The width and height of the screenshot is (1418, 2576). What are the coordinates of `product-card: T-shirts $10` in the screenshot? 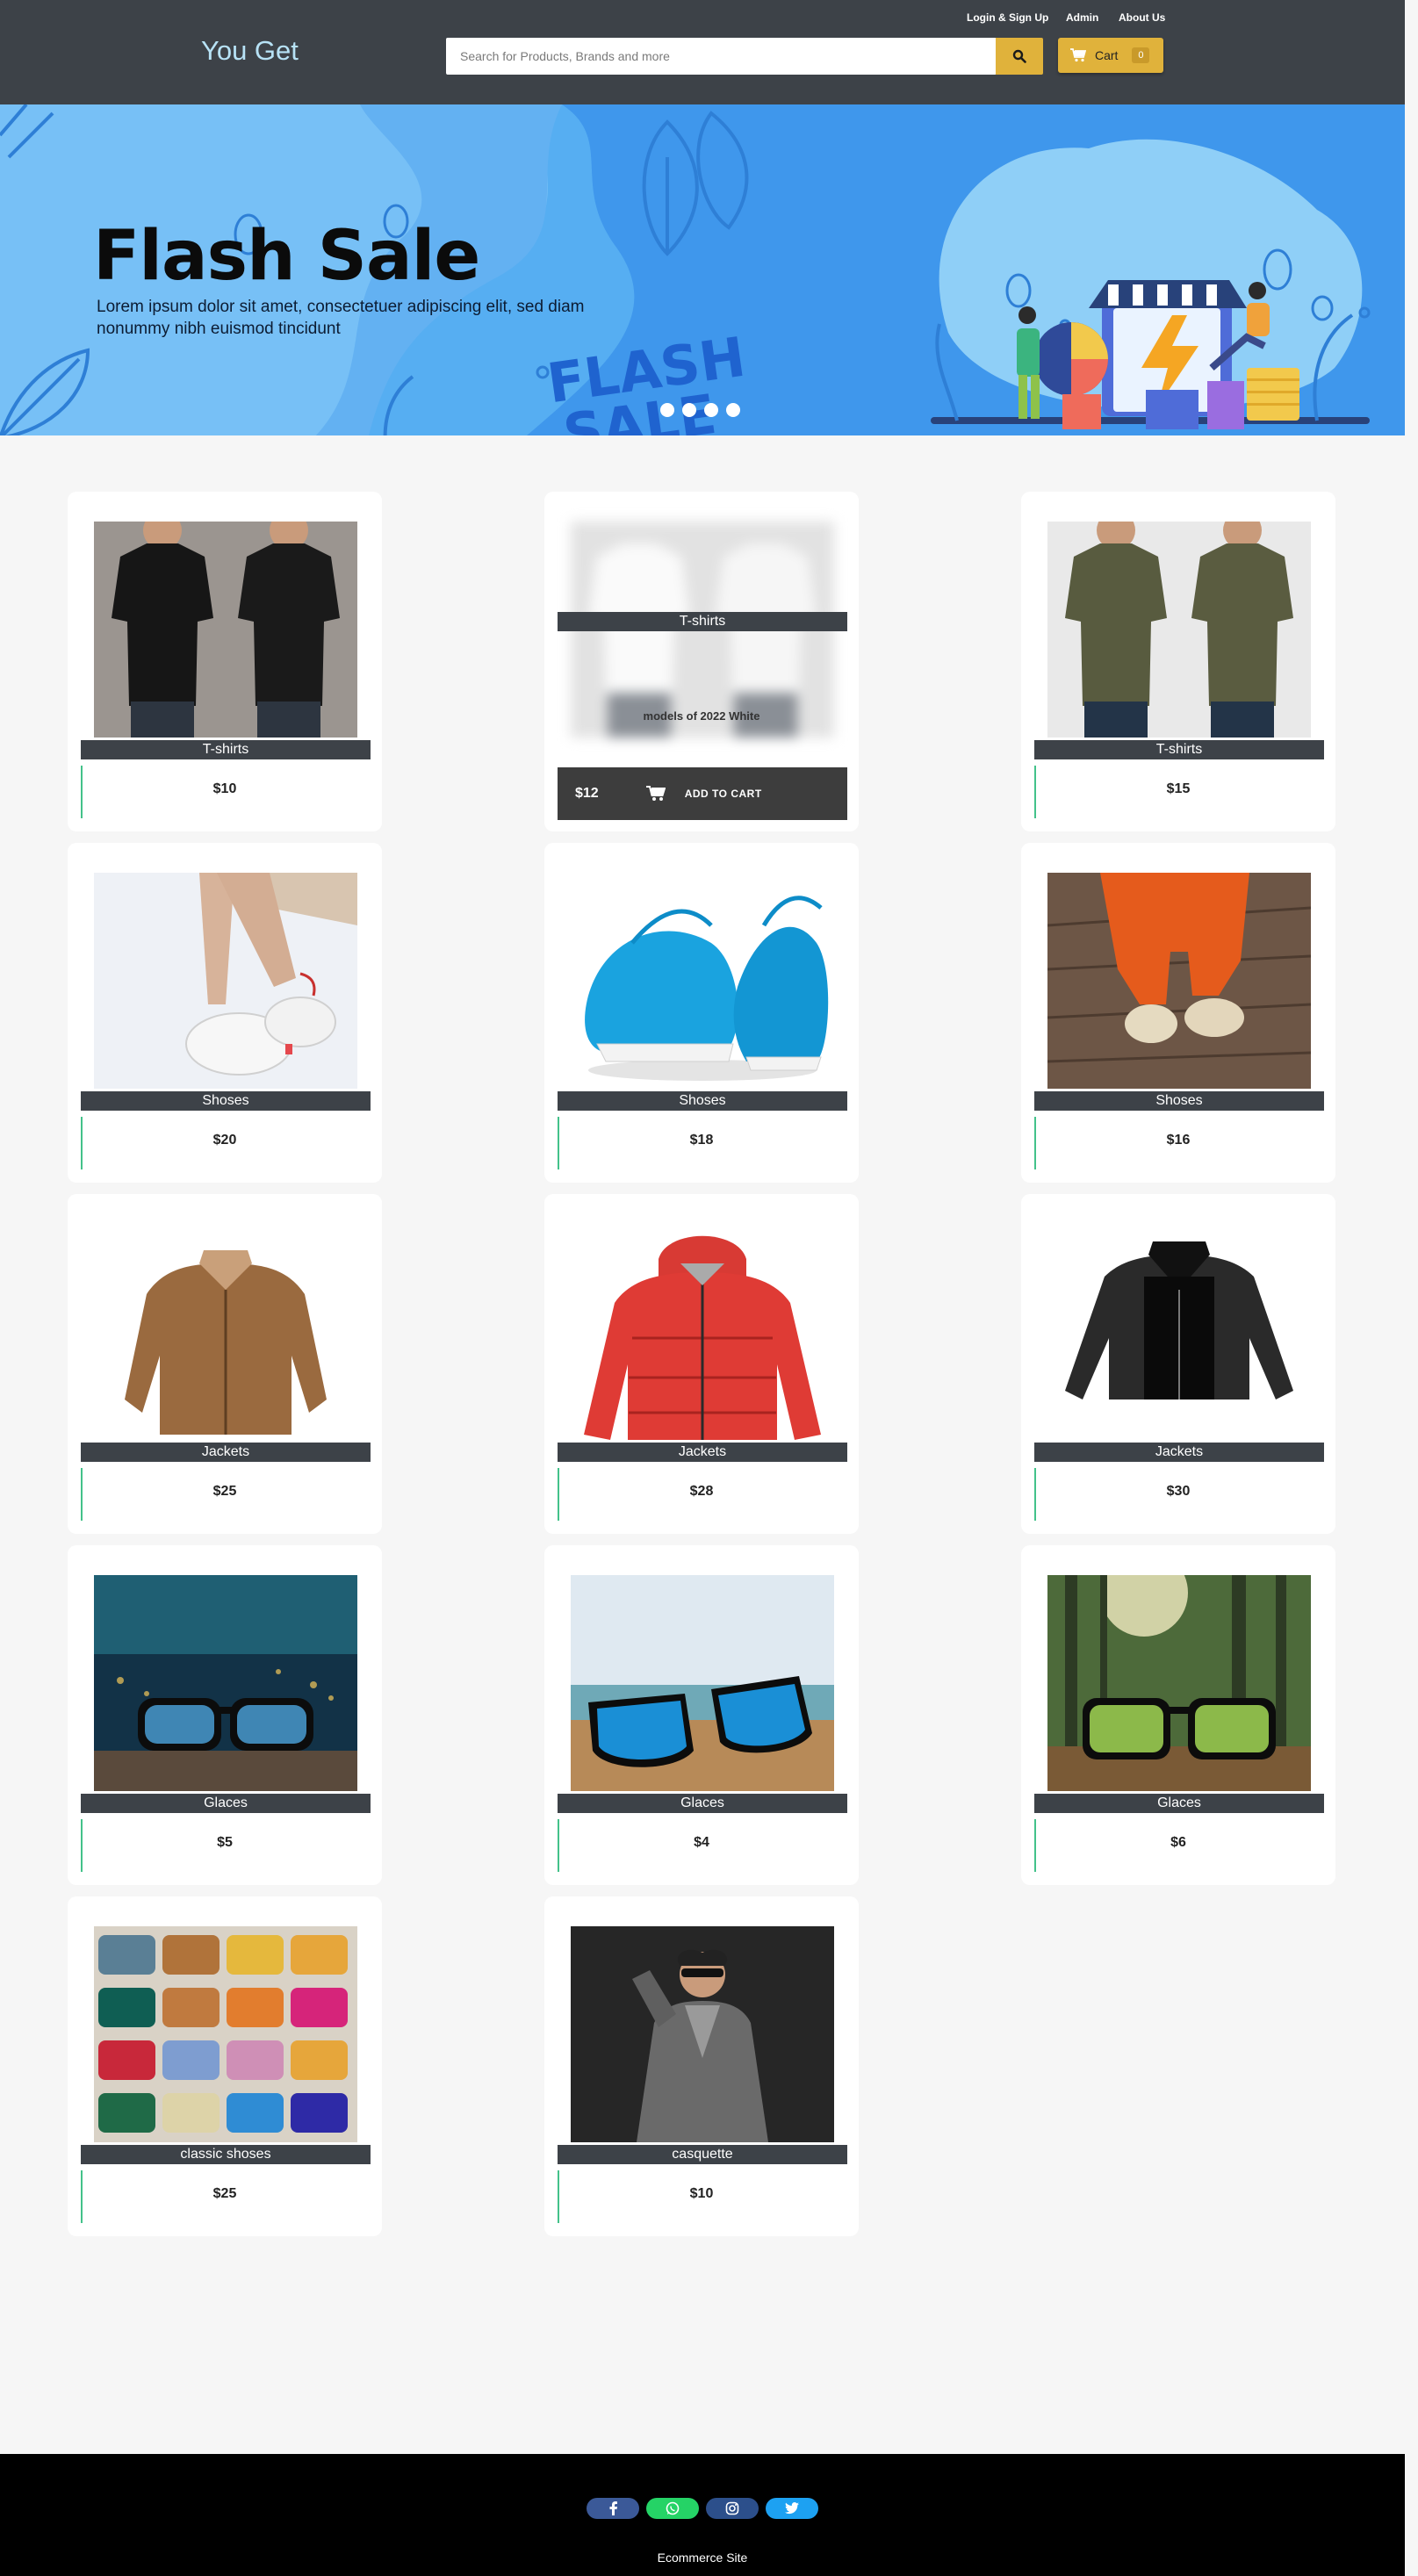 It's located at (225, 661).